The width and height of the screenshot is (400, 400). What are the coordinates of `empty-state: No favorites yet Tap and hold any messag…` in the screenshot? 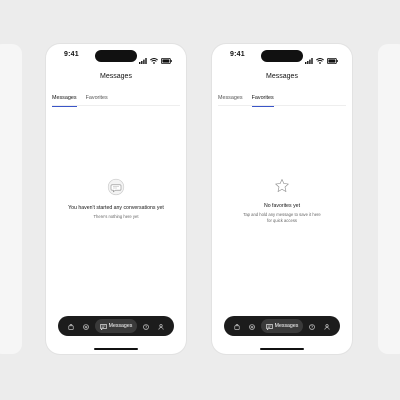 It's located at (282, 200).